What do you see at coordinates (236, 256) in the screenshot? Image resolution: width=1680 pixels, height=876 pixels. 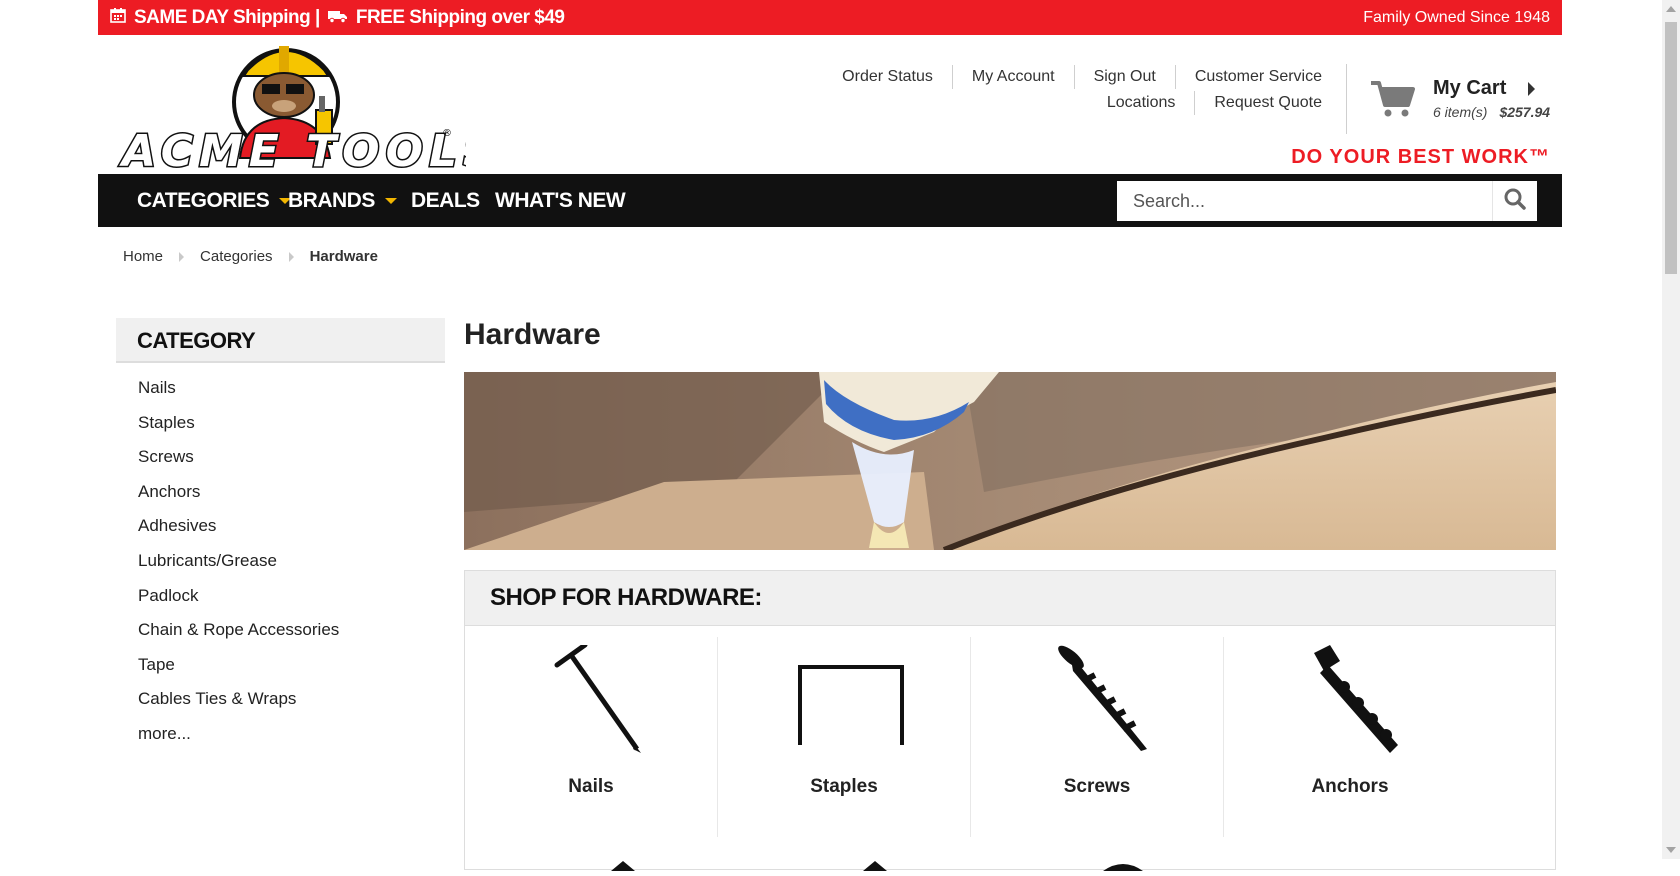 I see `breadcrumb-categories: Categories` at bounding box center [236, 256].